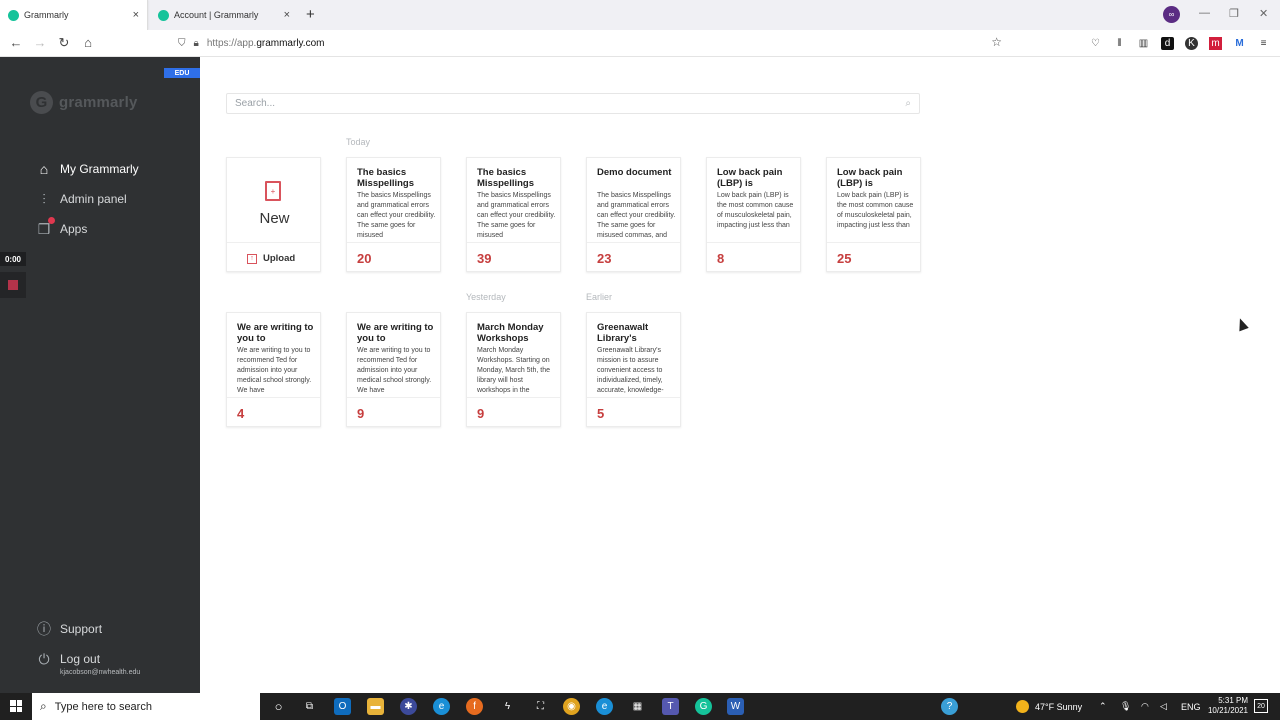  What do you see at coordinates (44, 658) in the screenshot?
I see `power-icon: ⏻` at bounding box center [44, 658].